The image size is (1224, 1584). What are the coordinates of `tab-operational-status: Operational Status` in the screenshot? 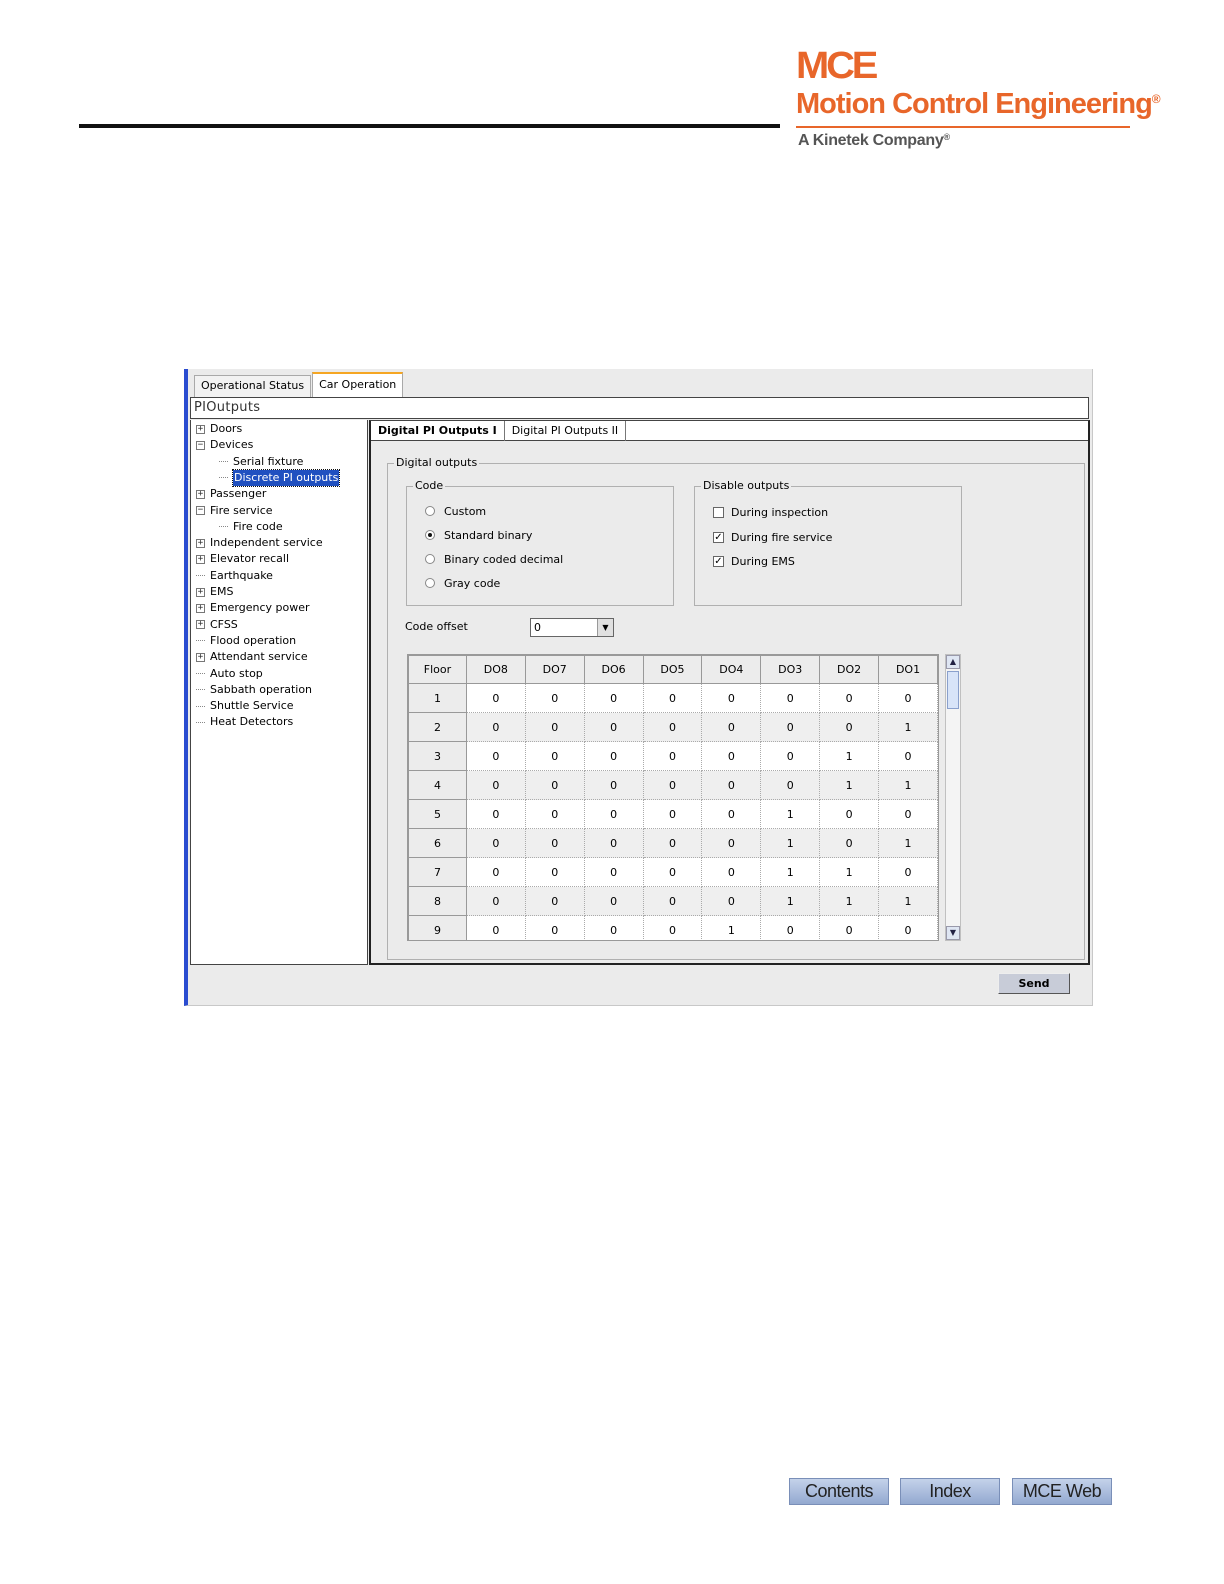 It's located at (253, 386).